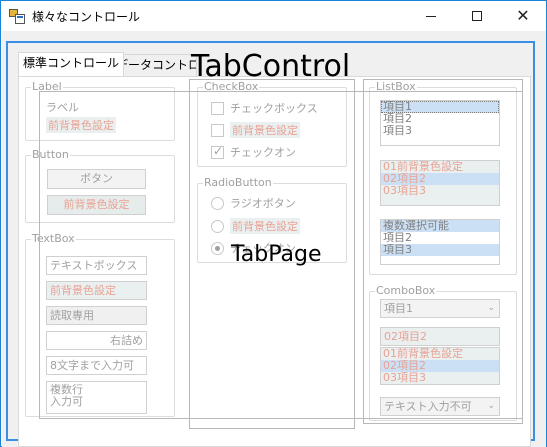  Describe the element at coordinates (396, 86) in the screenshot. I see `listbox-group-title: ListBox` at that location.